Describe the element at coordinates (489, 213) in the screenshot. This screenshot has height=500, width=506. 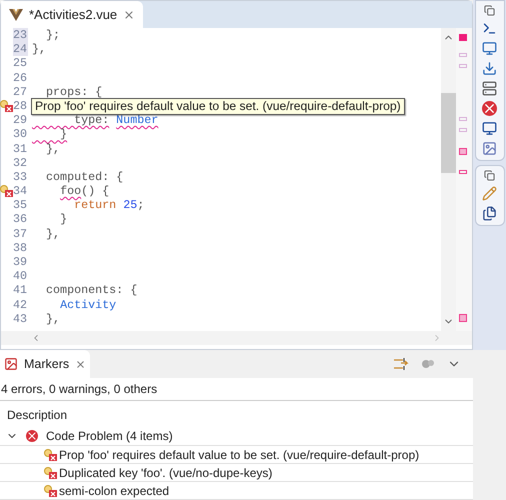
I see `documents-icon` at that location.